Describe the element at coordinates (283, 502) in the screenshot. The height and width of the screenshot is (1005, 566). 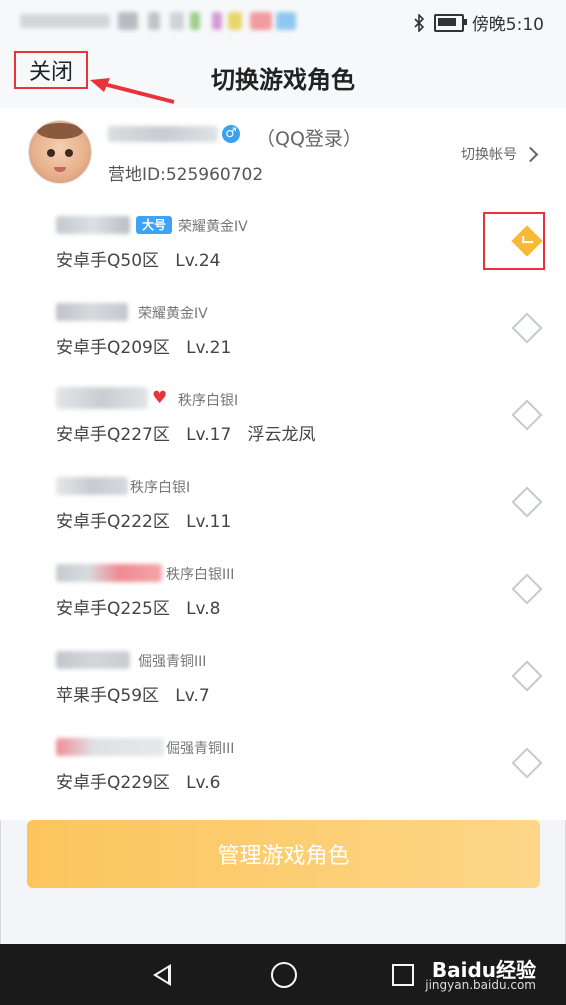
I see `role-item: 秩序白银I 安卓手Q222区 Lv.11` at that location.